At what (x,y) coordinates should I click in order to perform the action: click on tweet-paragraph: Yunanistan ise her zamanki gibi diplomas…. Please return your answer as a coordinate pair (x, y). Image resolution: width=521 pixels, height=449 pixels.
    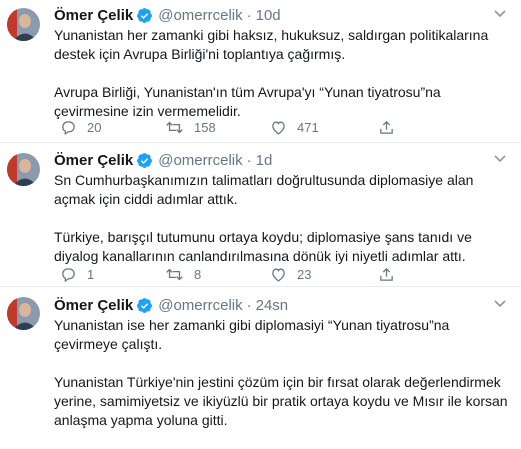
    Looking at the image, I should click on (252, 334).